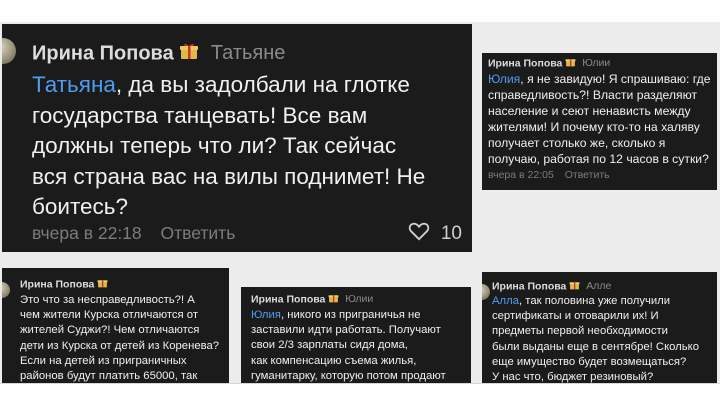 The height and width of the screenshot is (406, 720). Describe the element at coordinates (451, 234) in the screenshot. I see `like-count: 10` at that location.